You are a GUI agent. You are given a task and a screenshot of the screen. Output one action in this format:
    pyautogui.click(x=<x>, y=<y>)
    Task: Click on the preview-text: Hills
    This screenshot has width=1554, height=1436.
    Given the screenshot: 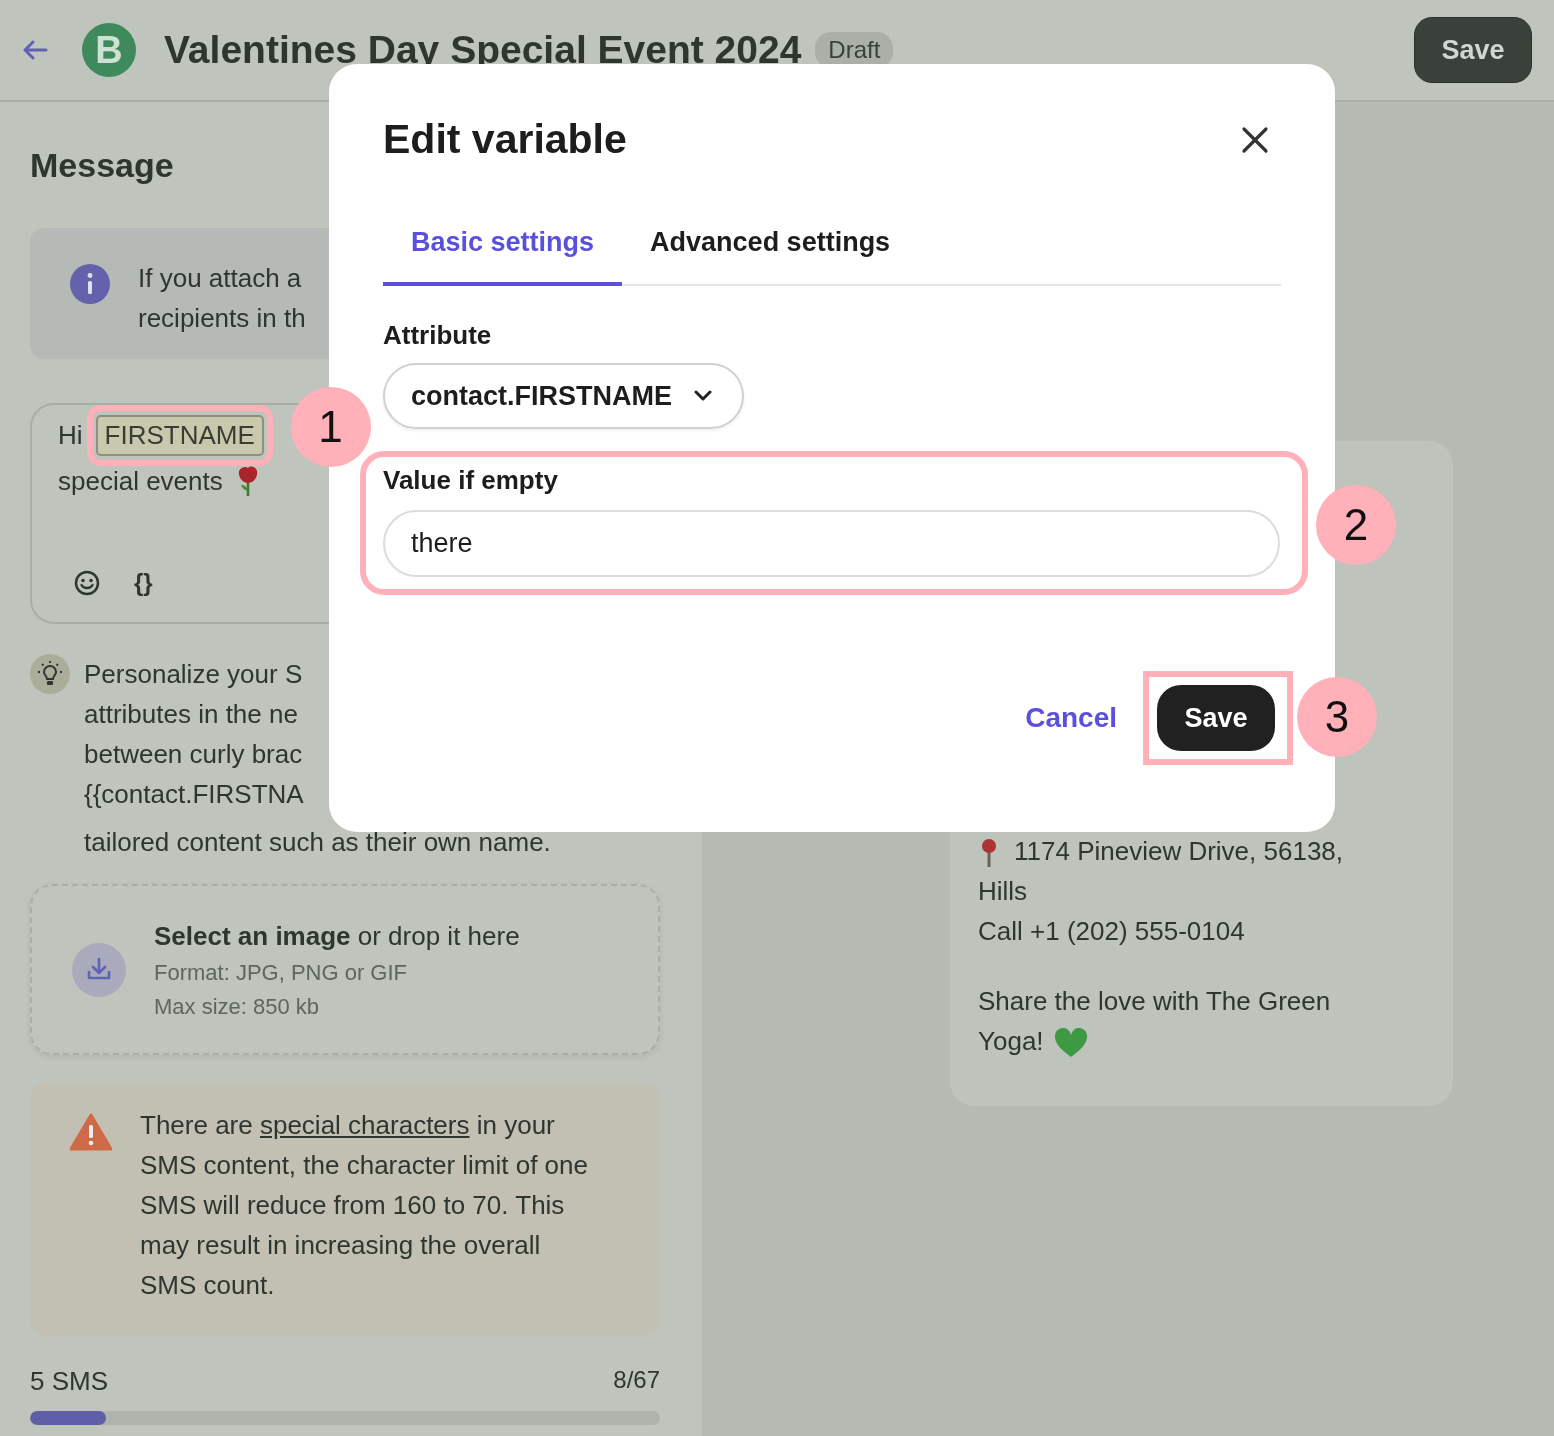 What is the action you would take?
    pyautogui.click(x=1003, y=891)
    